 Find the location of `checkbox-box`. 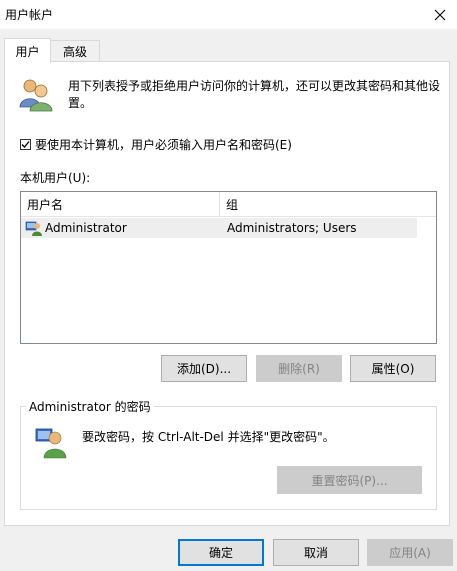

checkbox-box is located at coordinates (25, 144).